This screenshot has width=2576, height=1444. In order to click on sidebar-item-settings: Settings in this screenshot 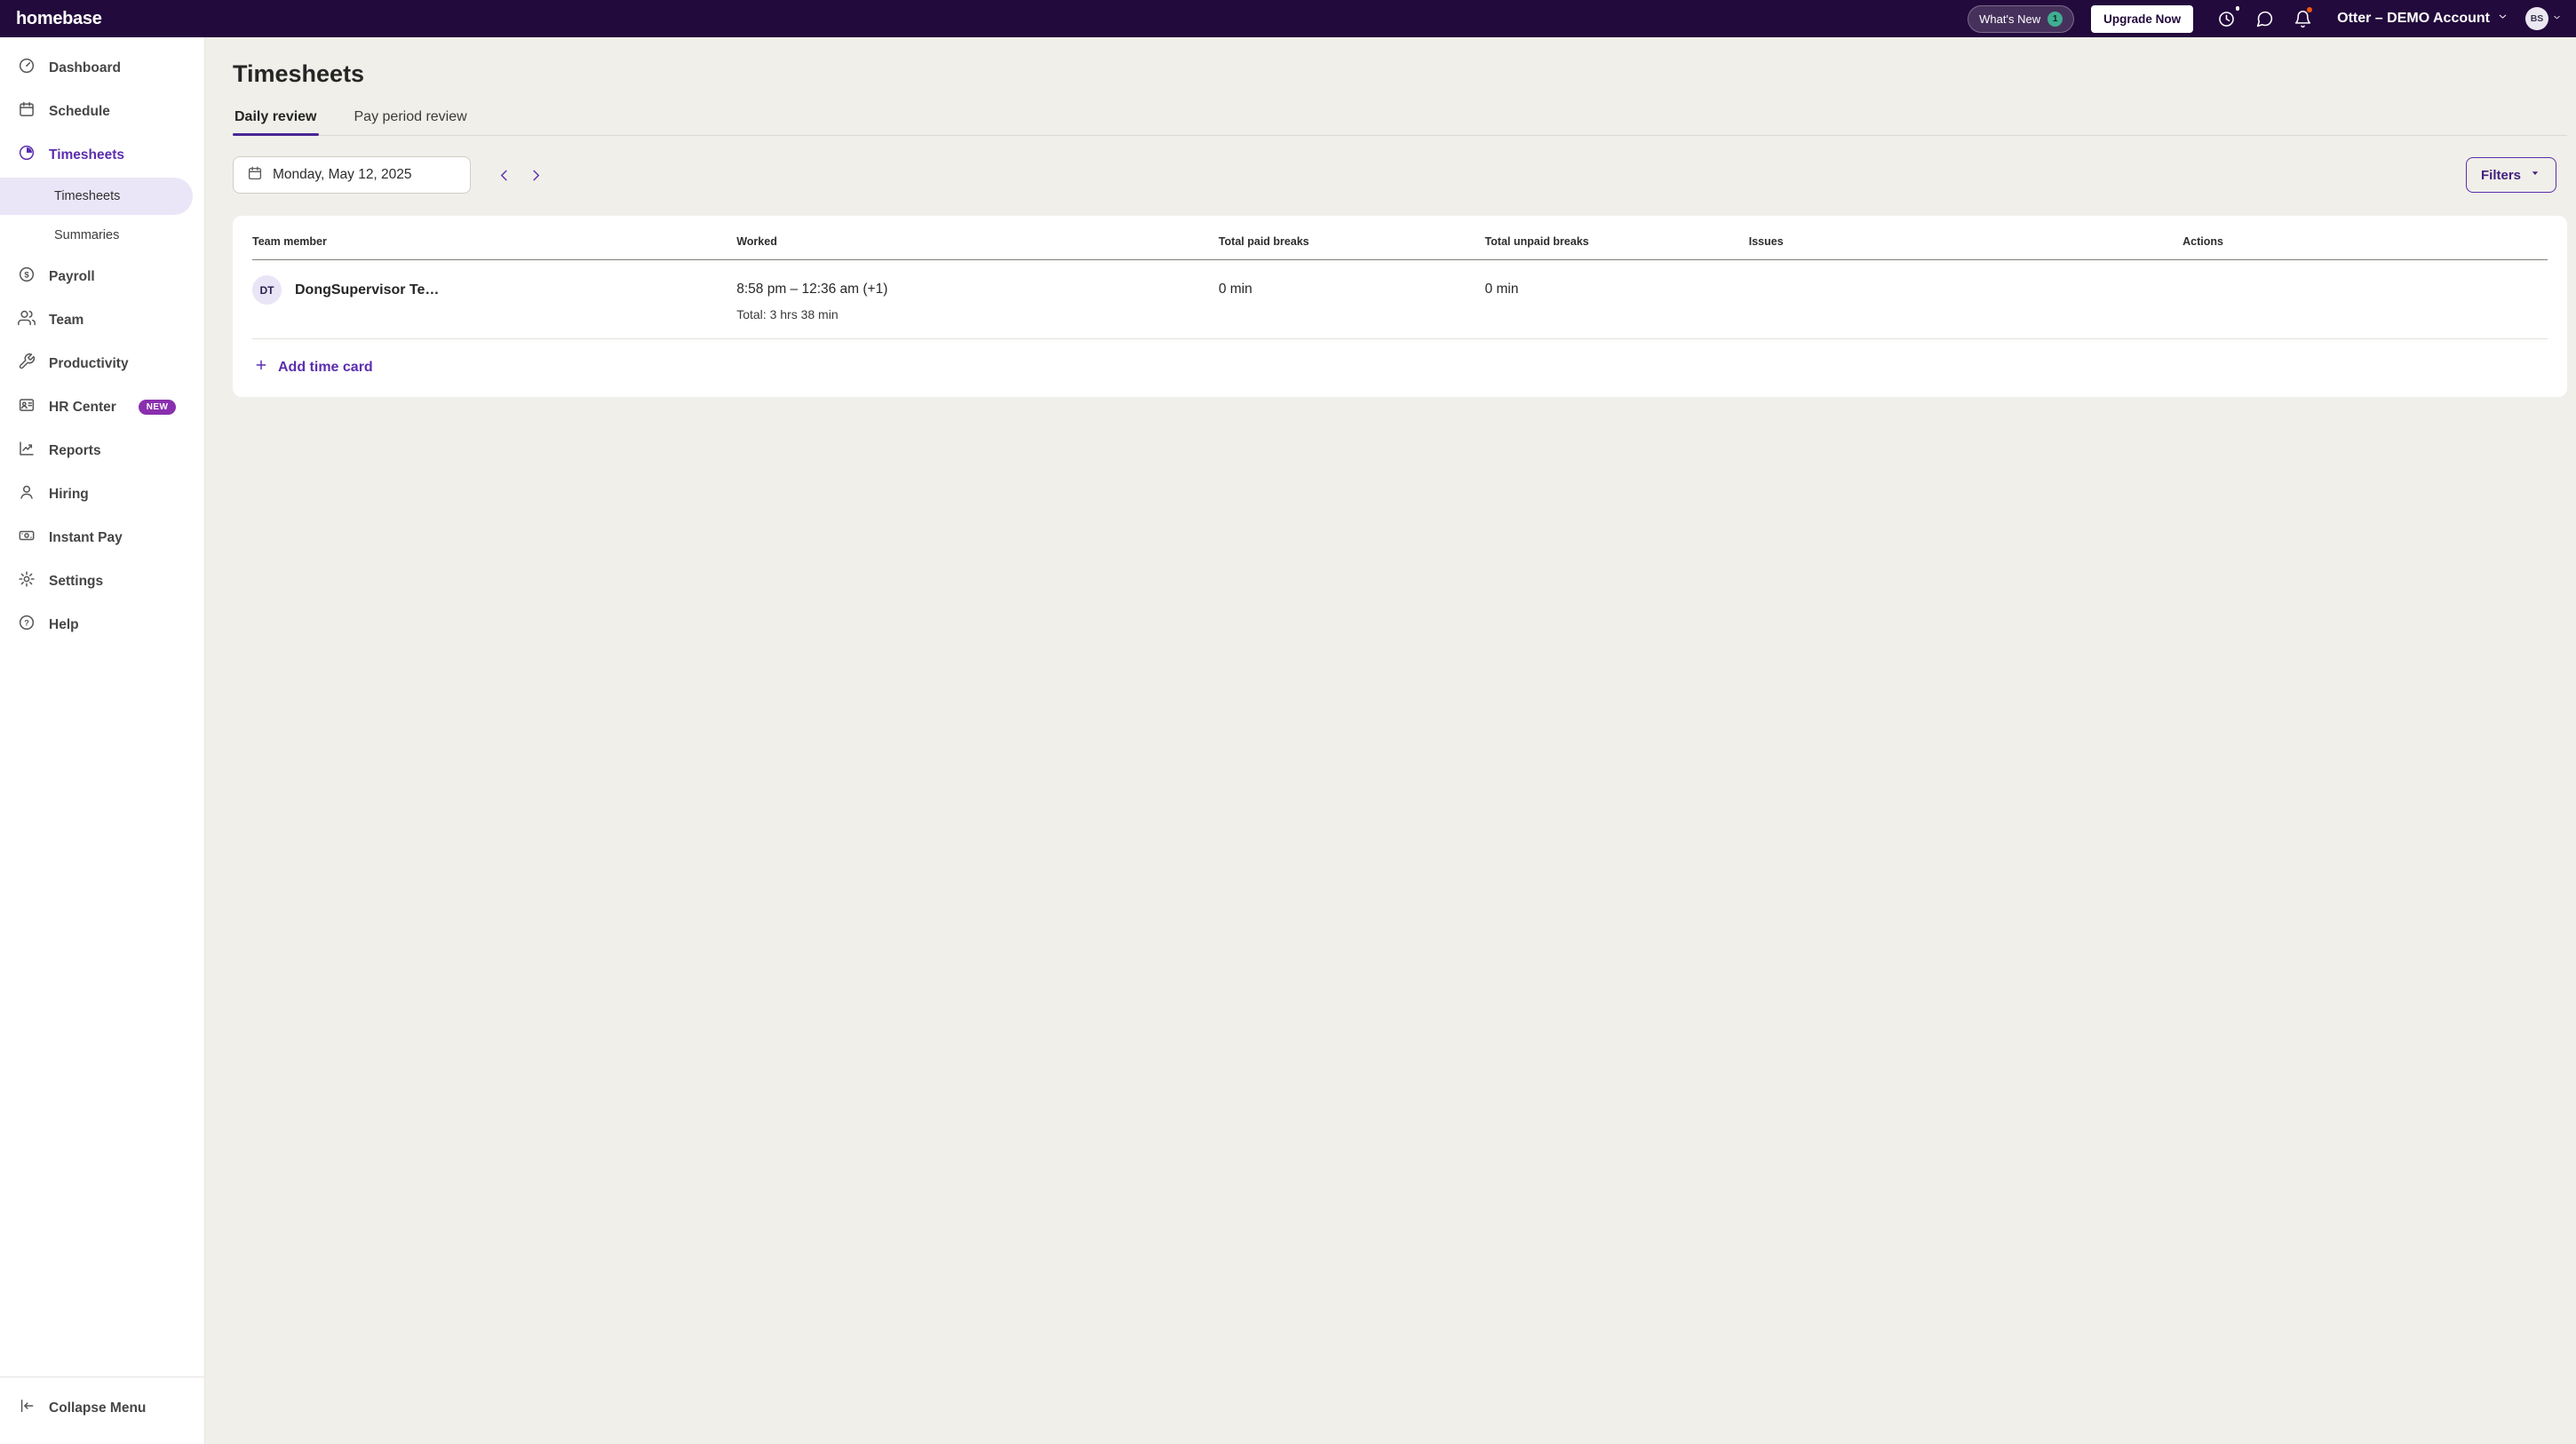, I will do `click(102, 581)`.